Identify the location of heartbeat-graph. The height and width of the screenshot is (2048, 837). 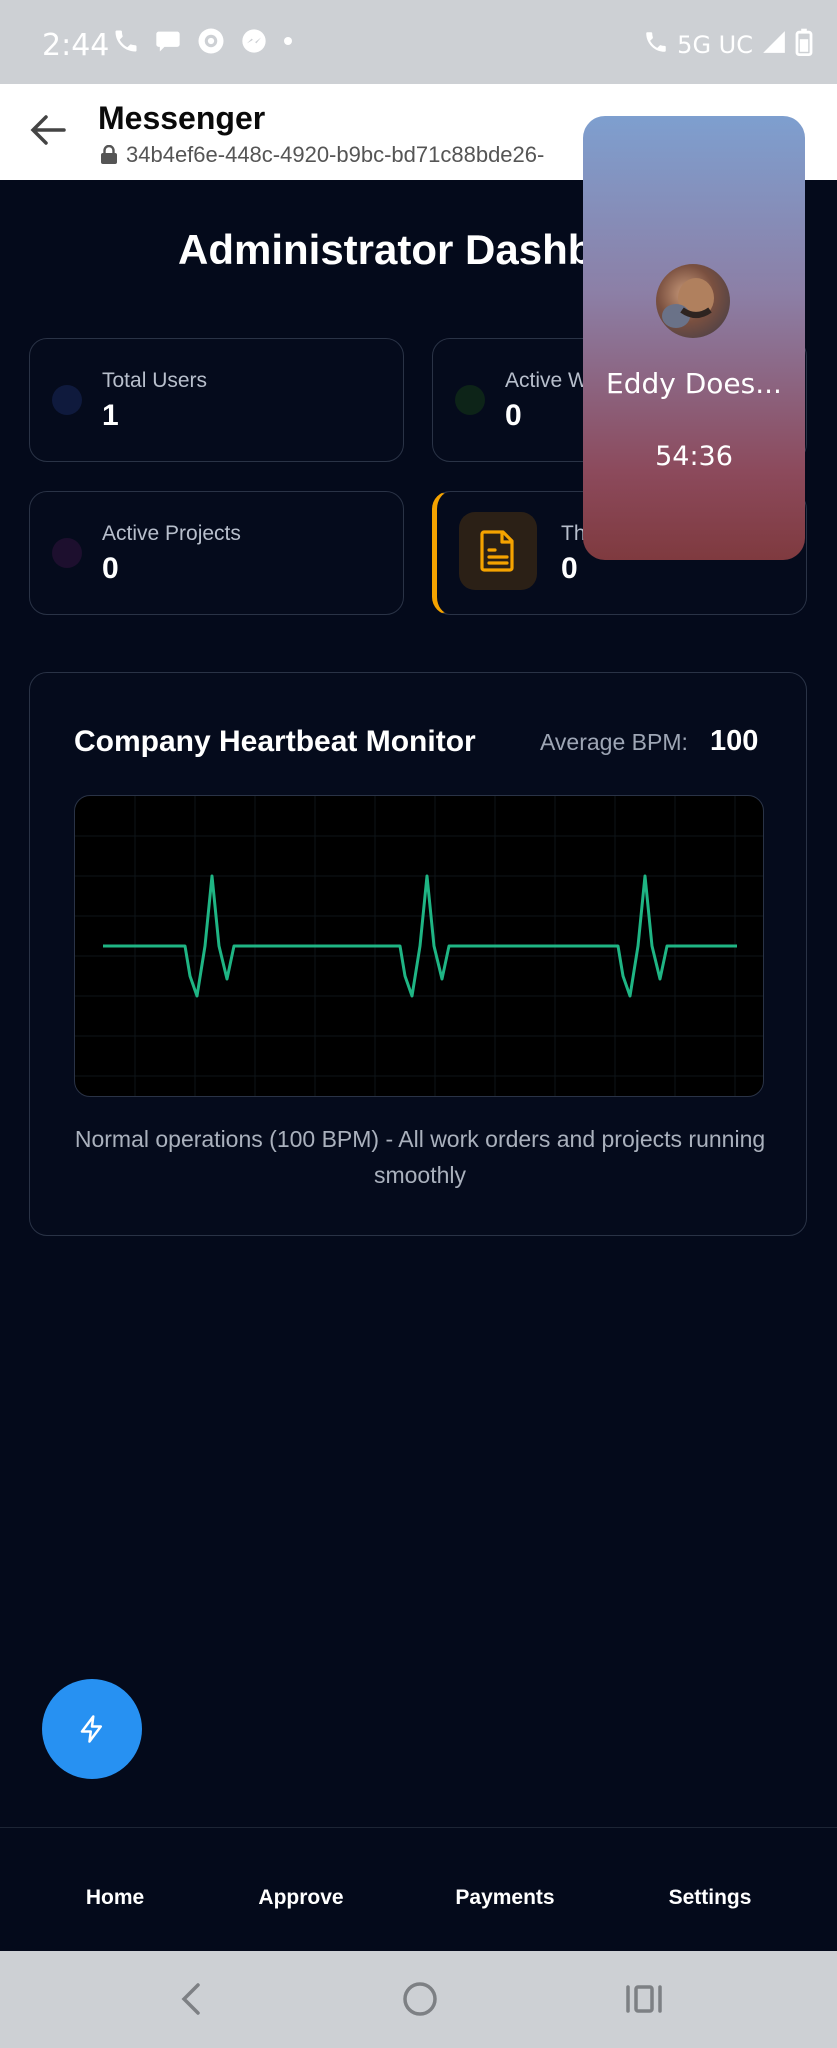
(419, 946).